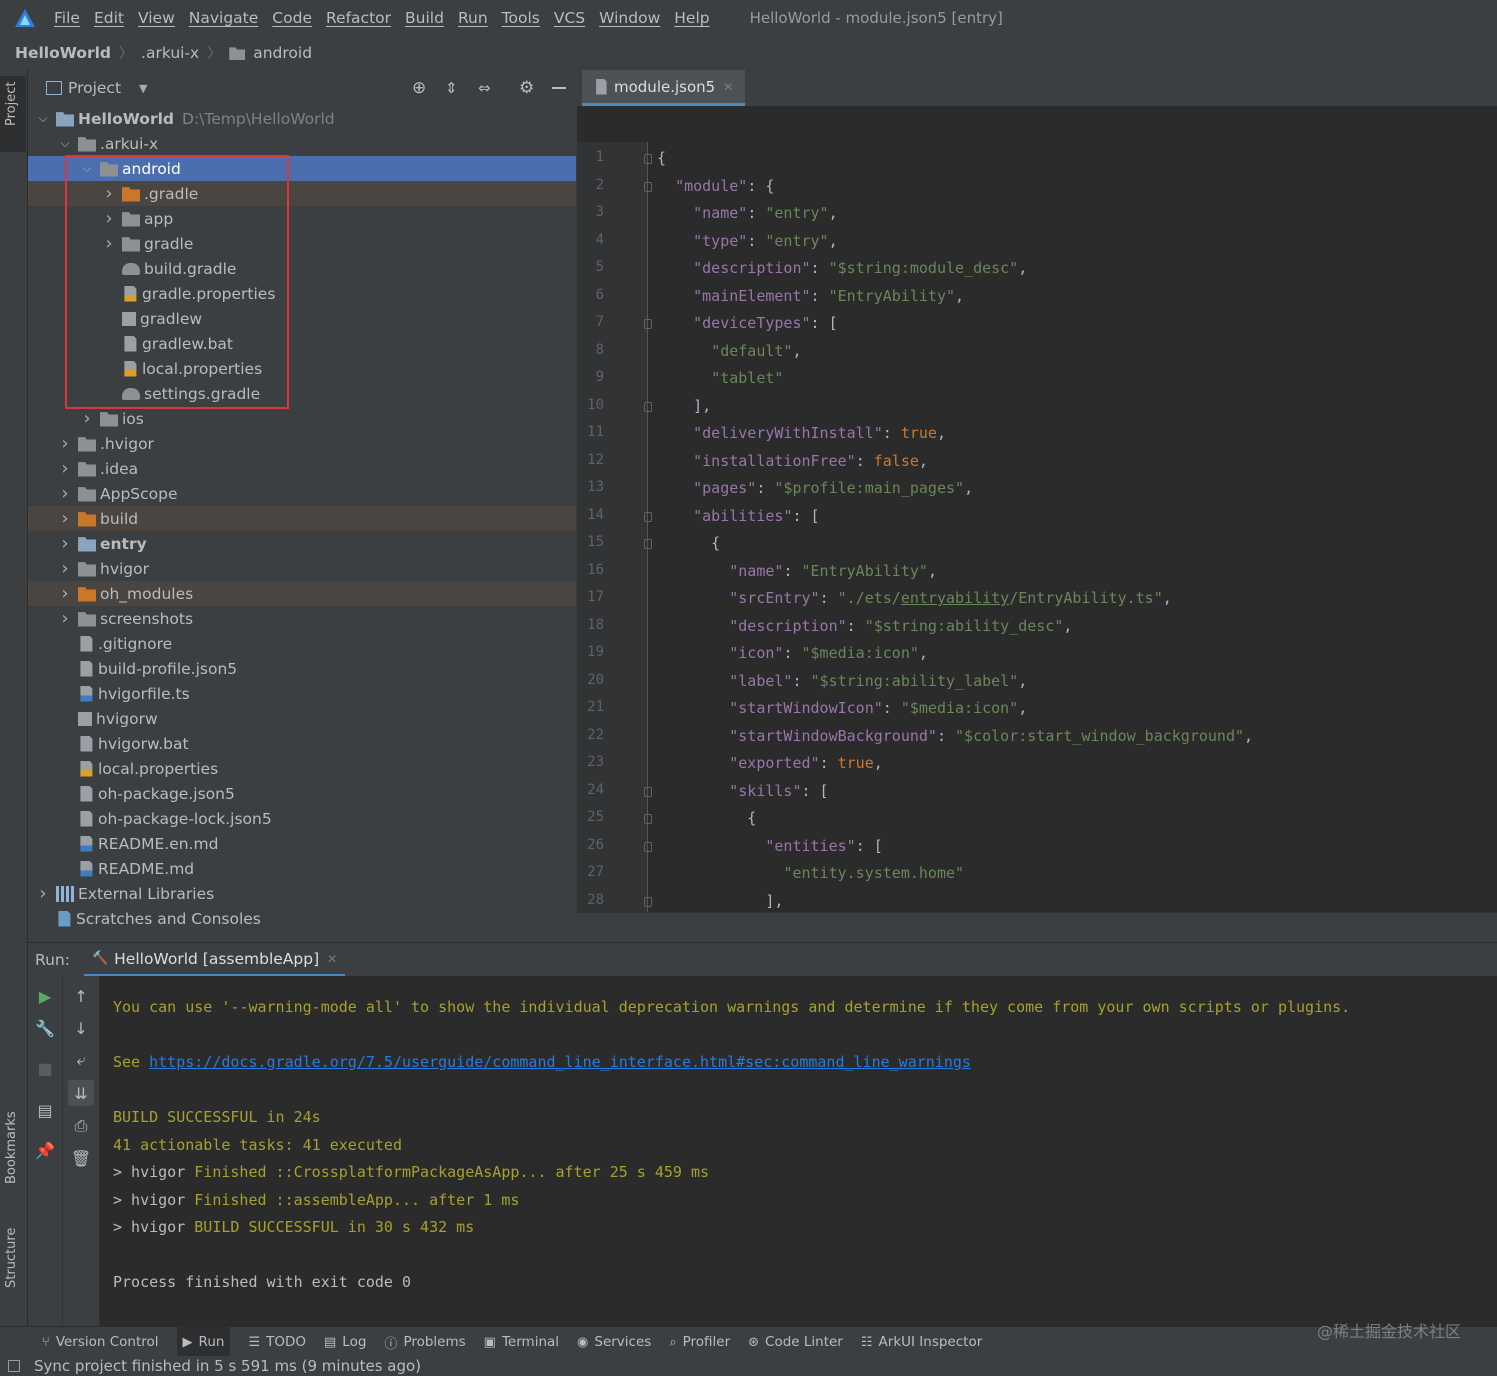 The width and height of the screenshot is (1497, 1376). Describe the element at coordinates (94, 88) in the screenshot. I see `project-view-selector: Project` at that location.